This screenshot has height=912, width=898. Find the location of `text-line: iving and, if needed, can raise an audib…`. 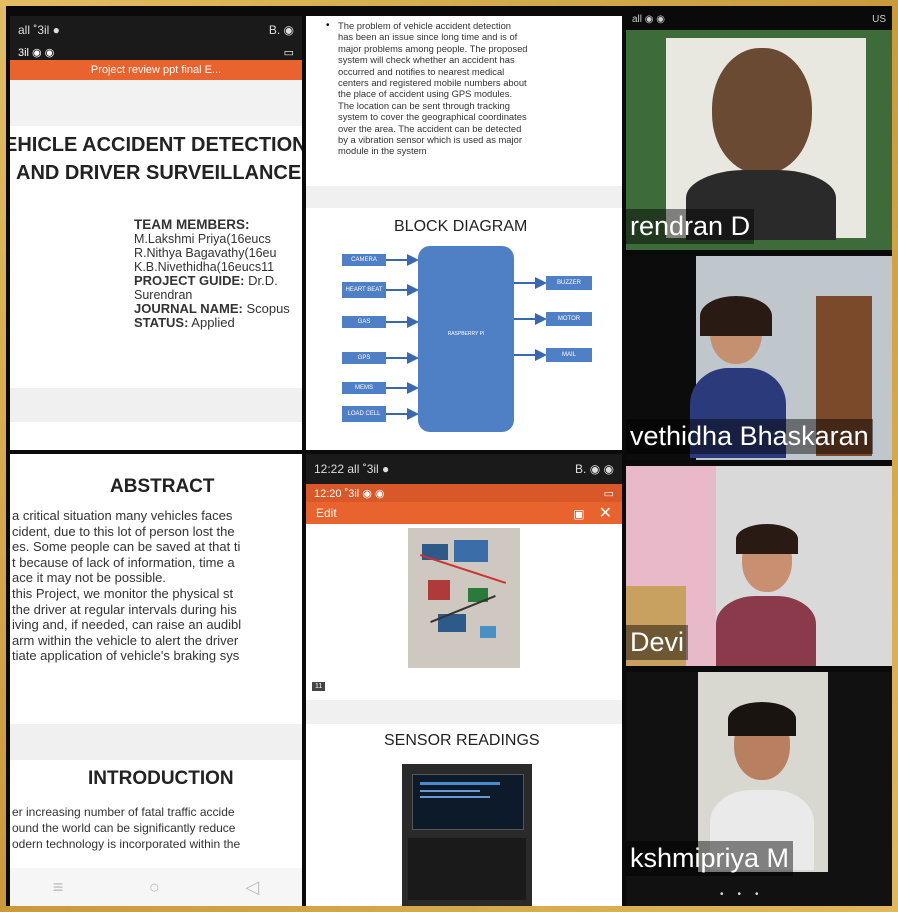

text-line: iving and, if needed, can raise an audib… is located at coordinates (127, 625).